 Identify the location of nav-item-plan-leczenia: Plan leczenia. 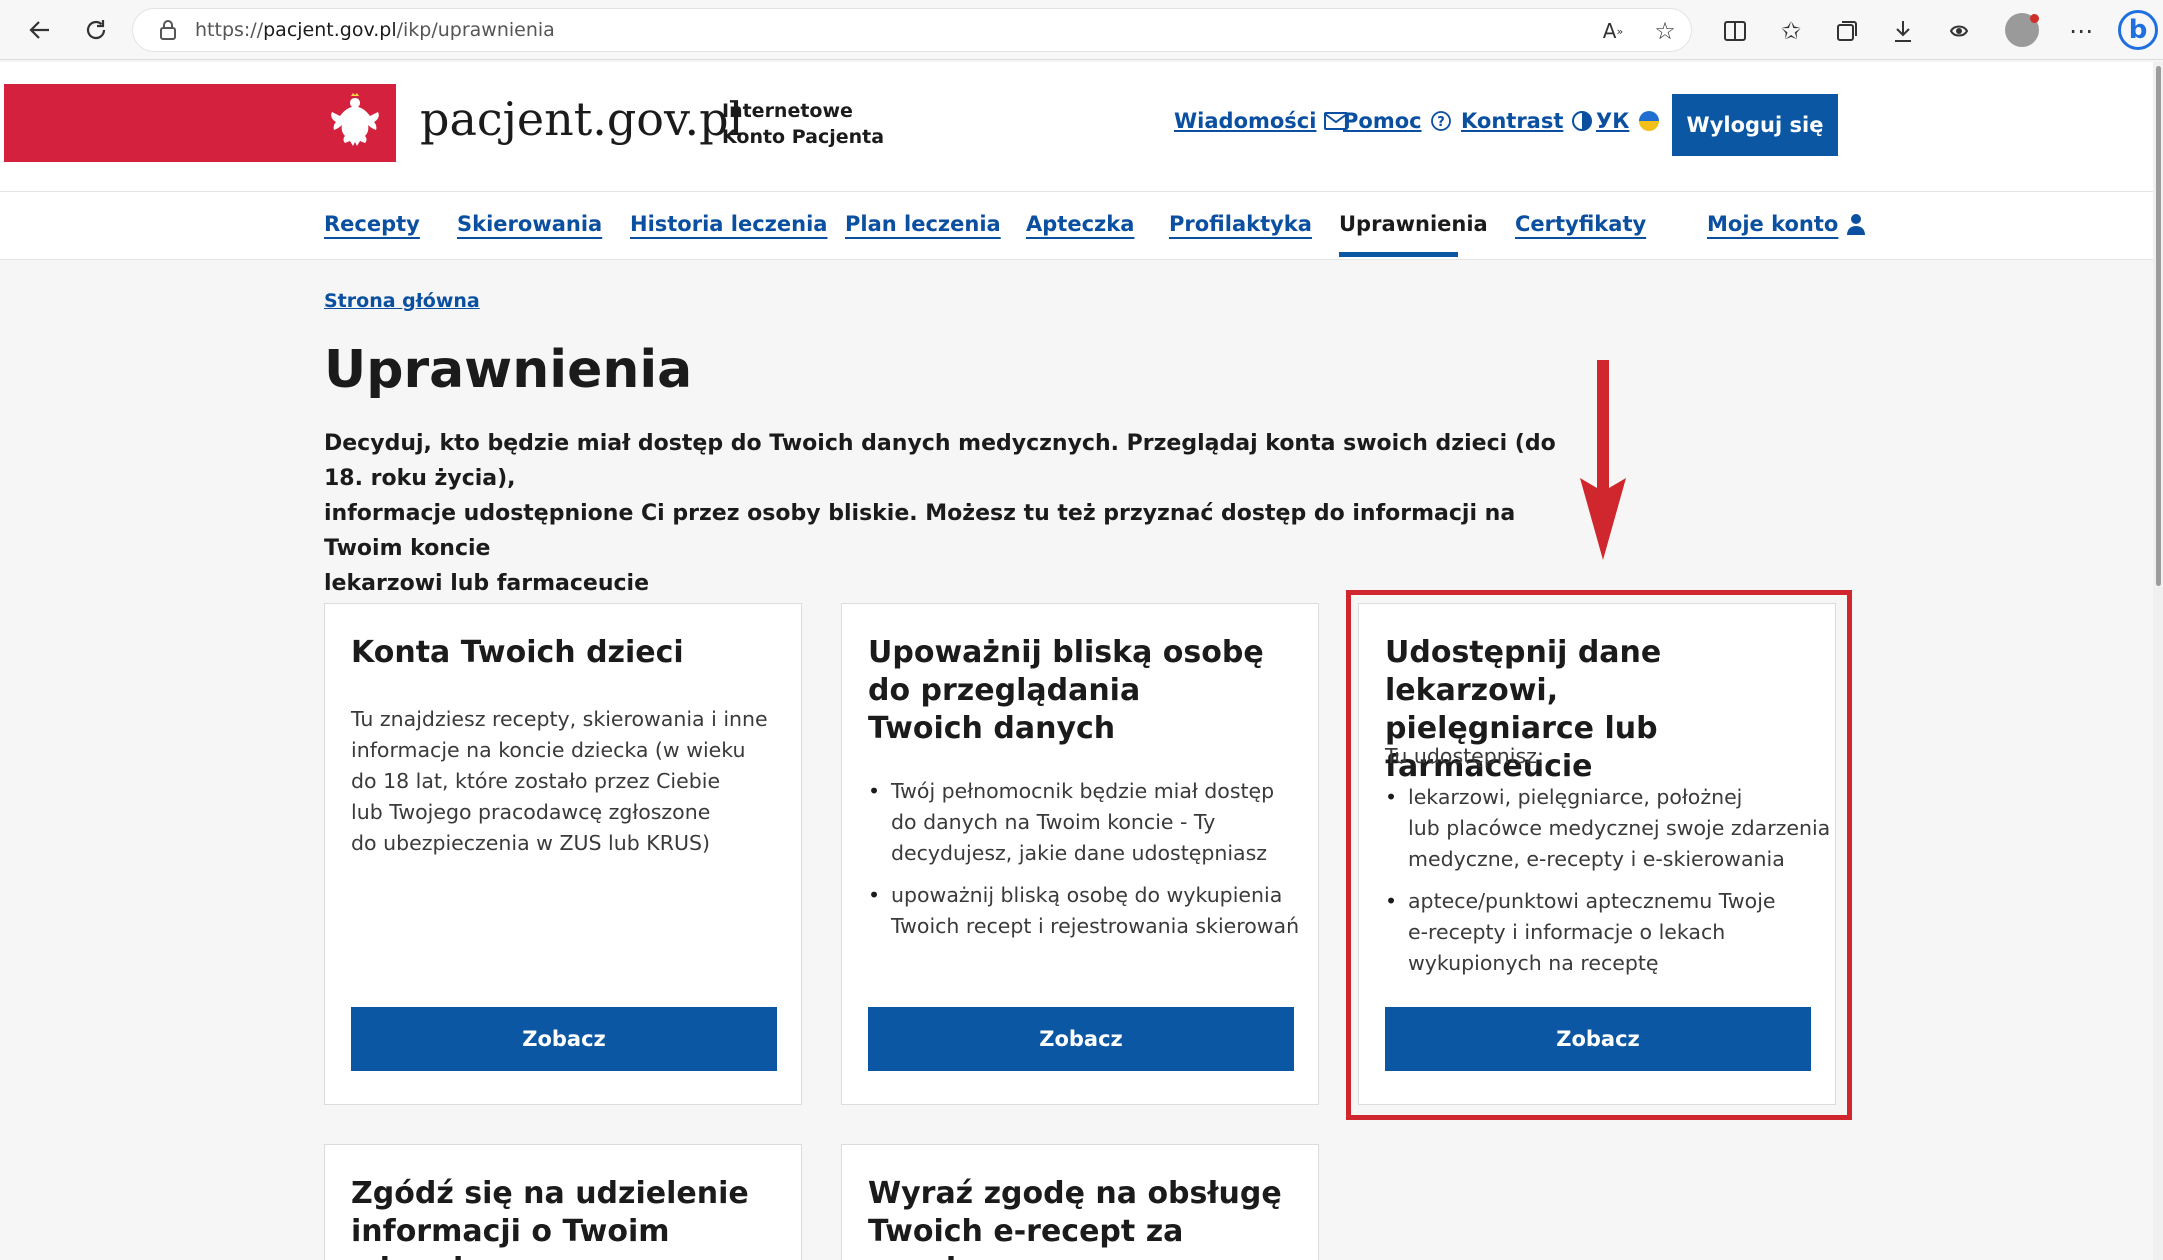
(923, 224).